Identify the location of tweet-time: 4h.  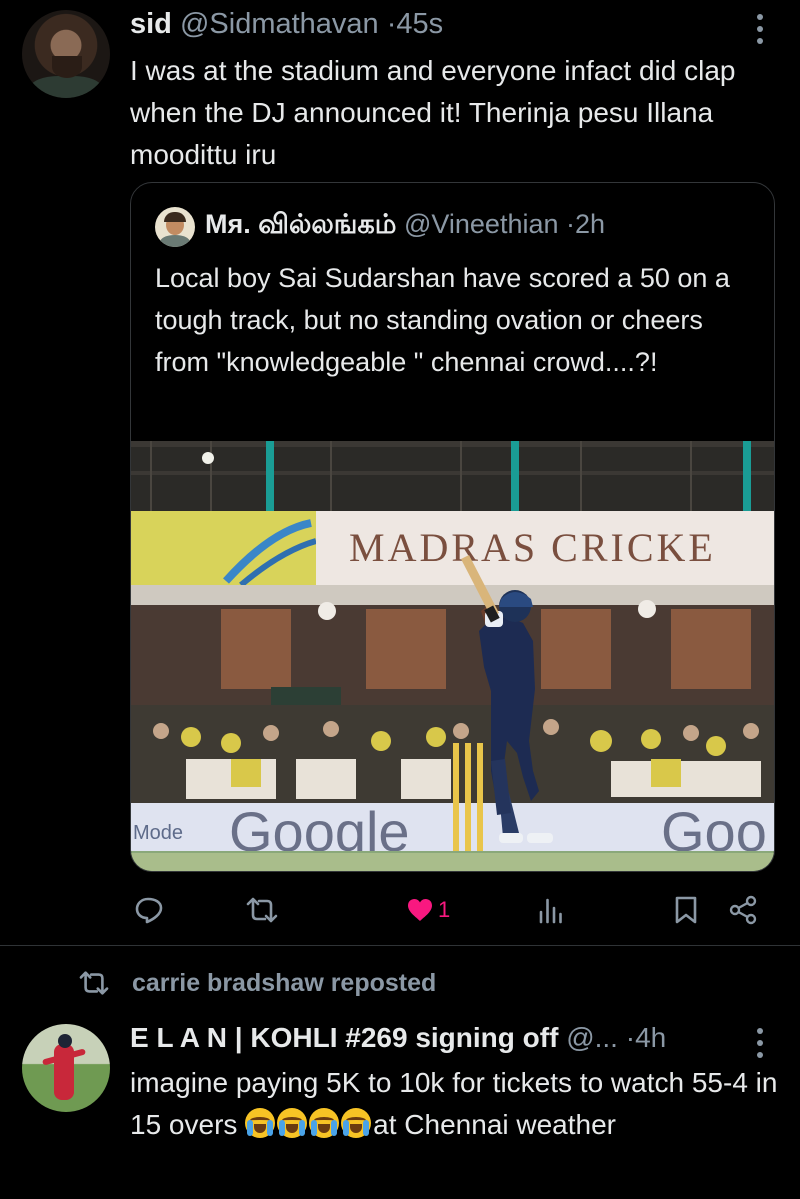
(650, 1037).